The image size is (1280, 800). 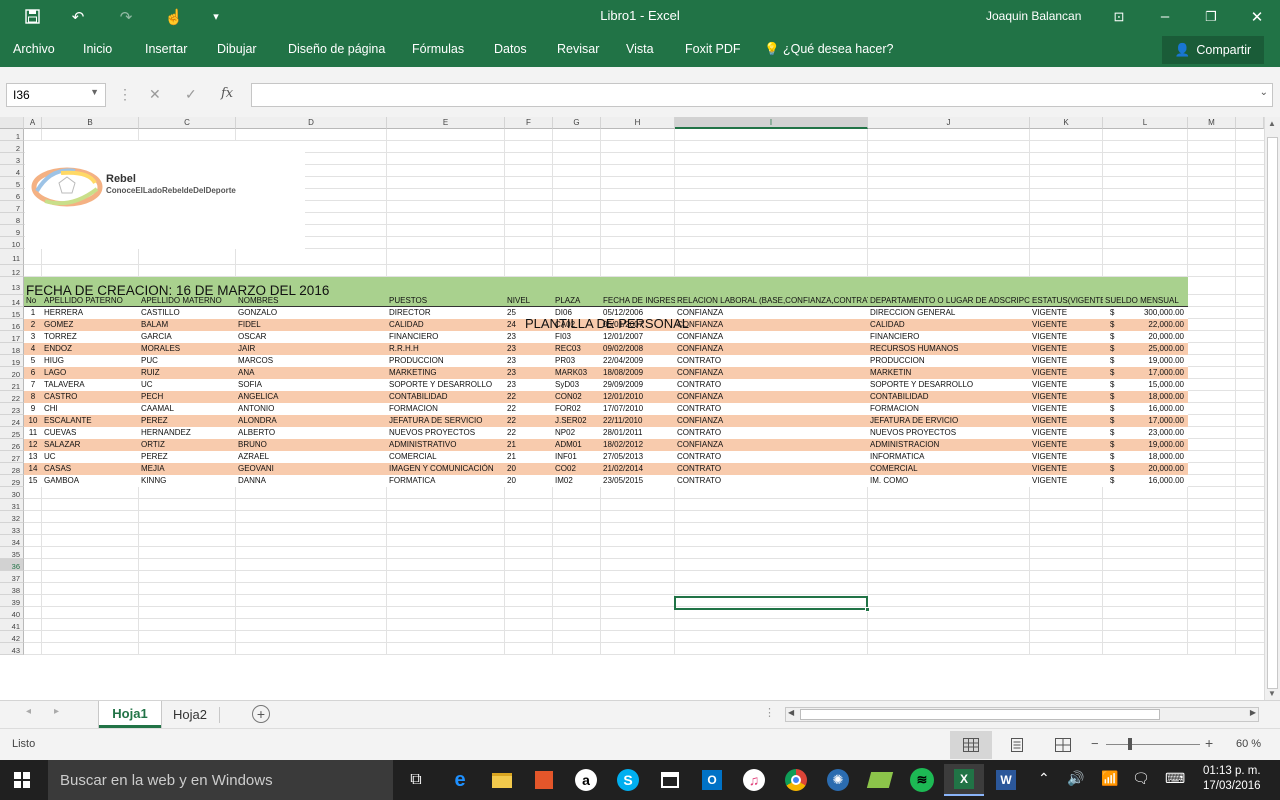 What do you see at coordinates (187, 481) in the screenshot?
I see `table-cell: KINNG` at bounding box center [187, 481].